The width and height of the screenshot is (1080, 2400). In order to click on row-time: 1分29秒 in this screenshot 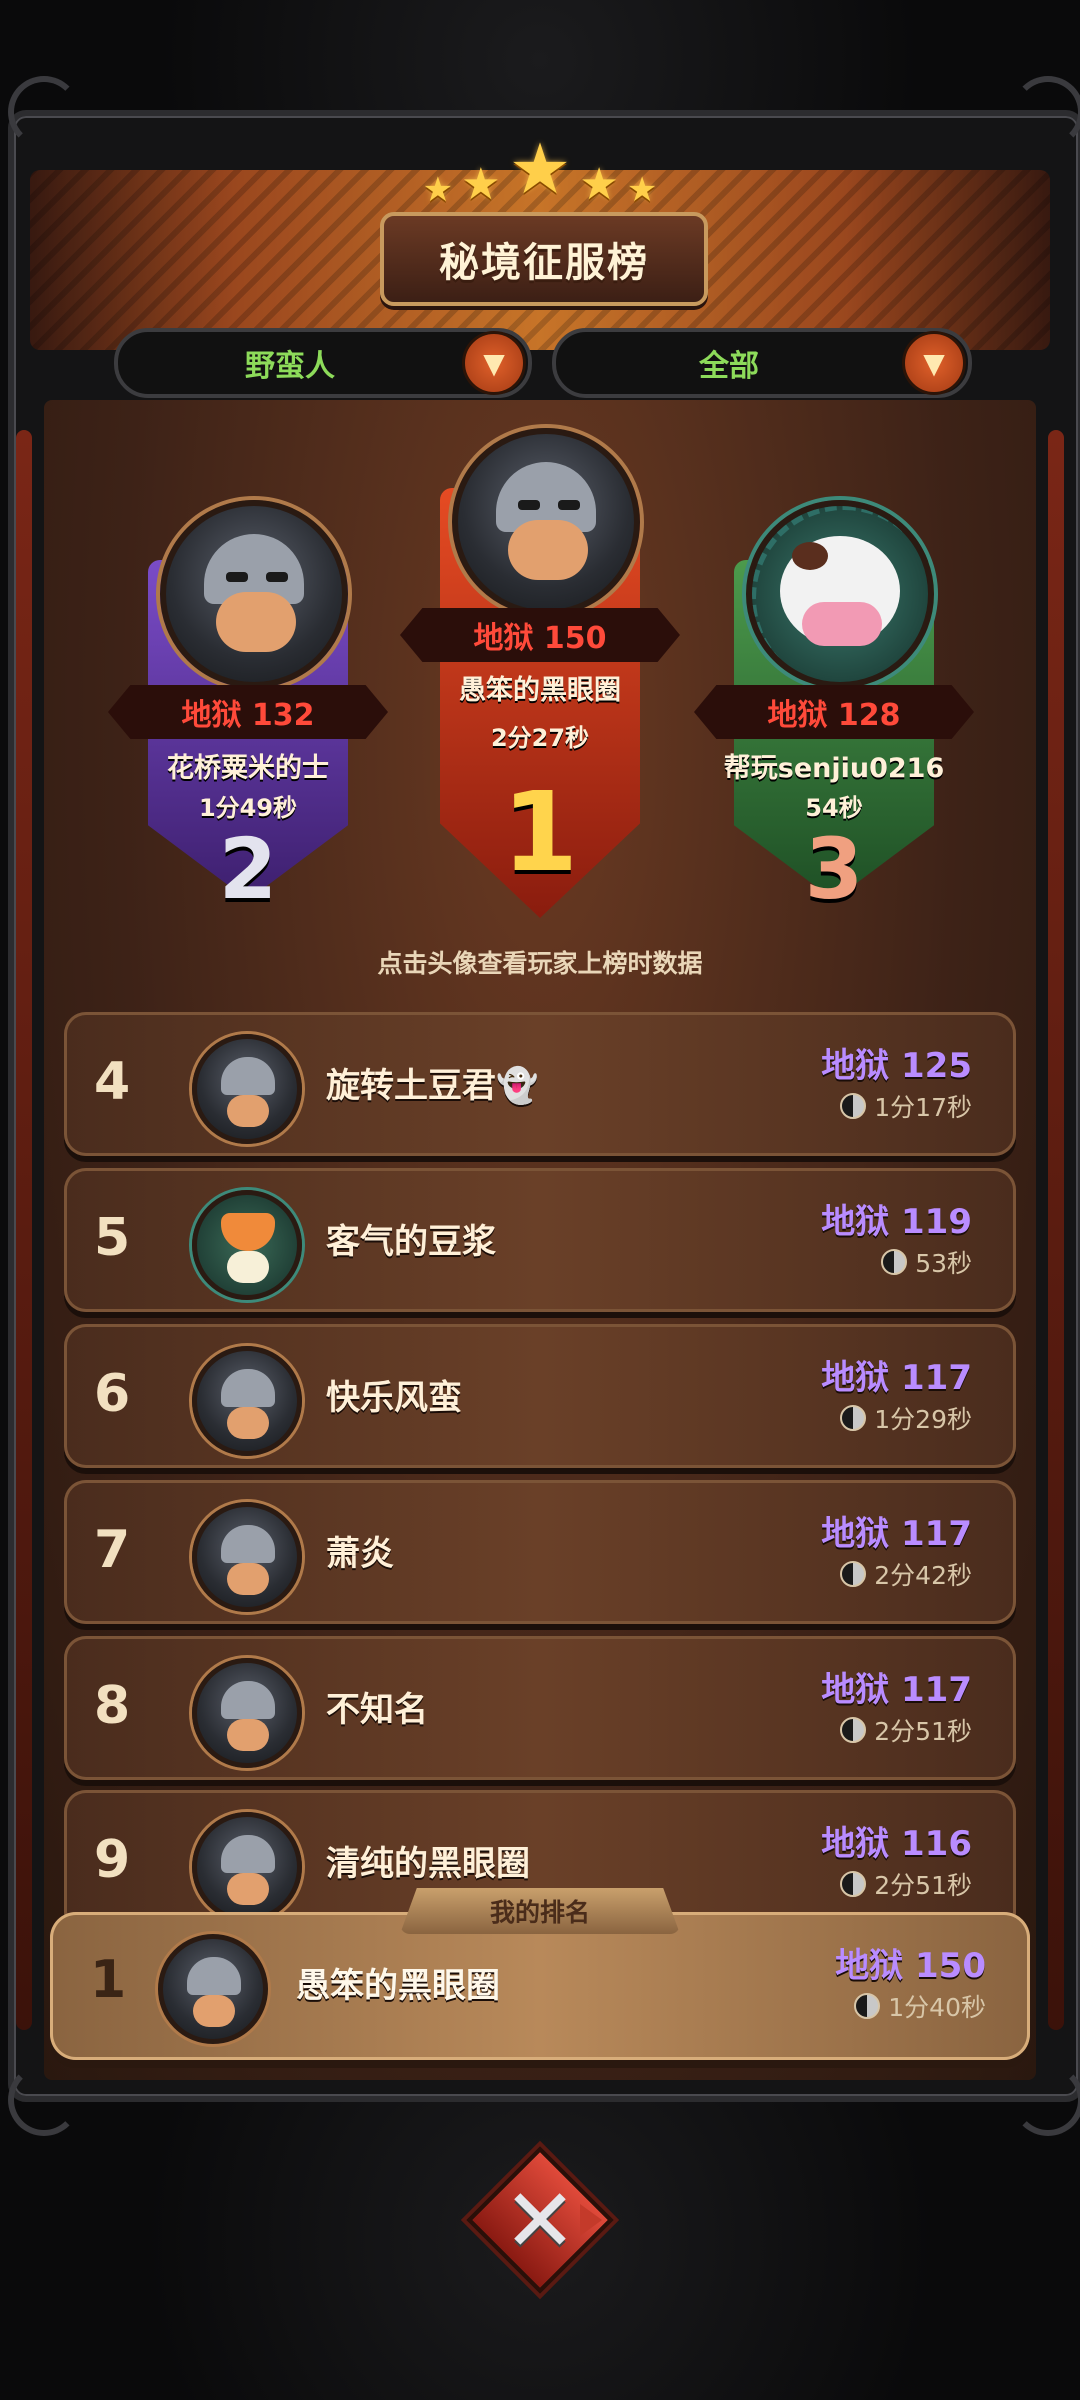, I will do `click(906, 1418)`.